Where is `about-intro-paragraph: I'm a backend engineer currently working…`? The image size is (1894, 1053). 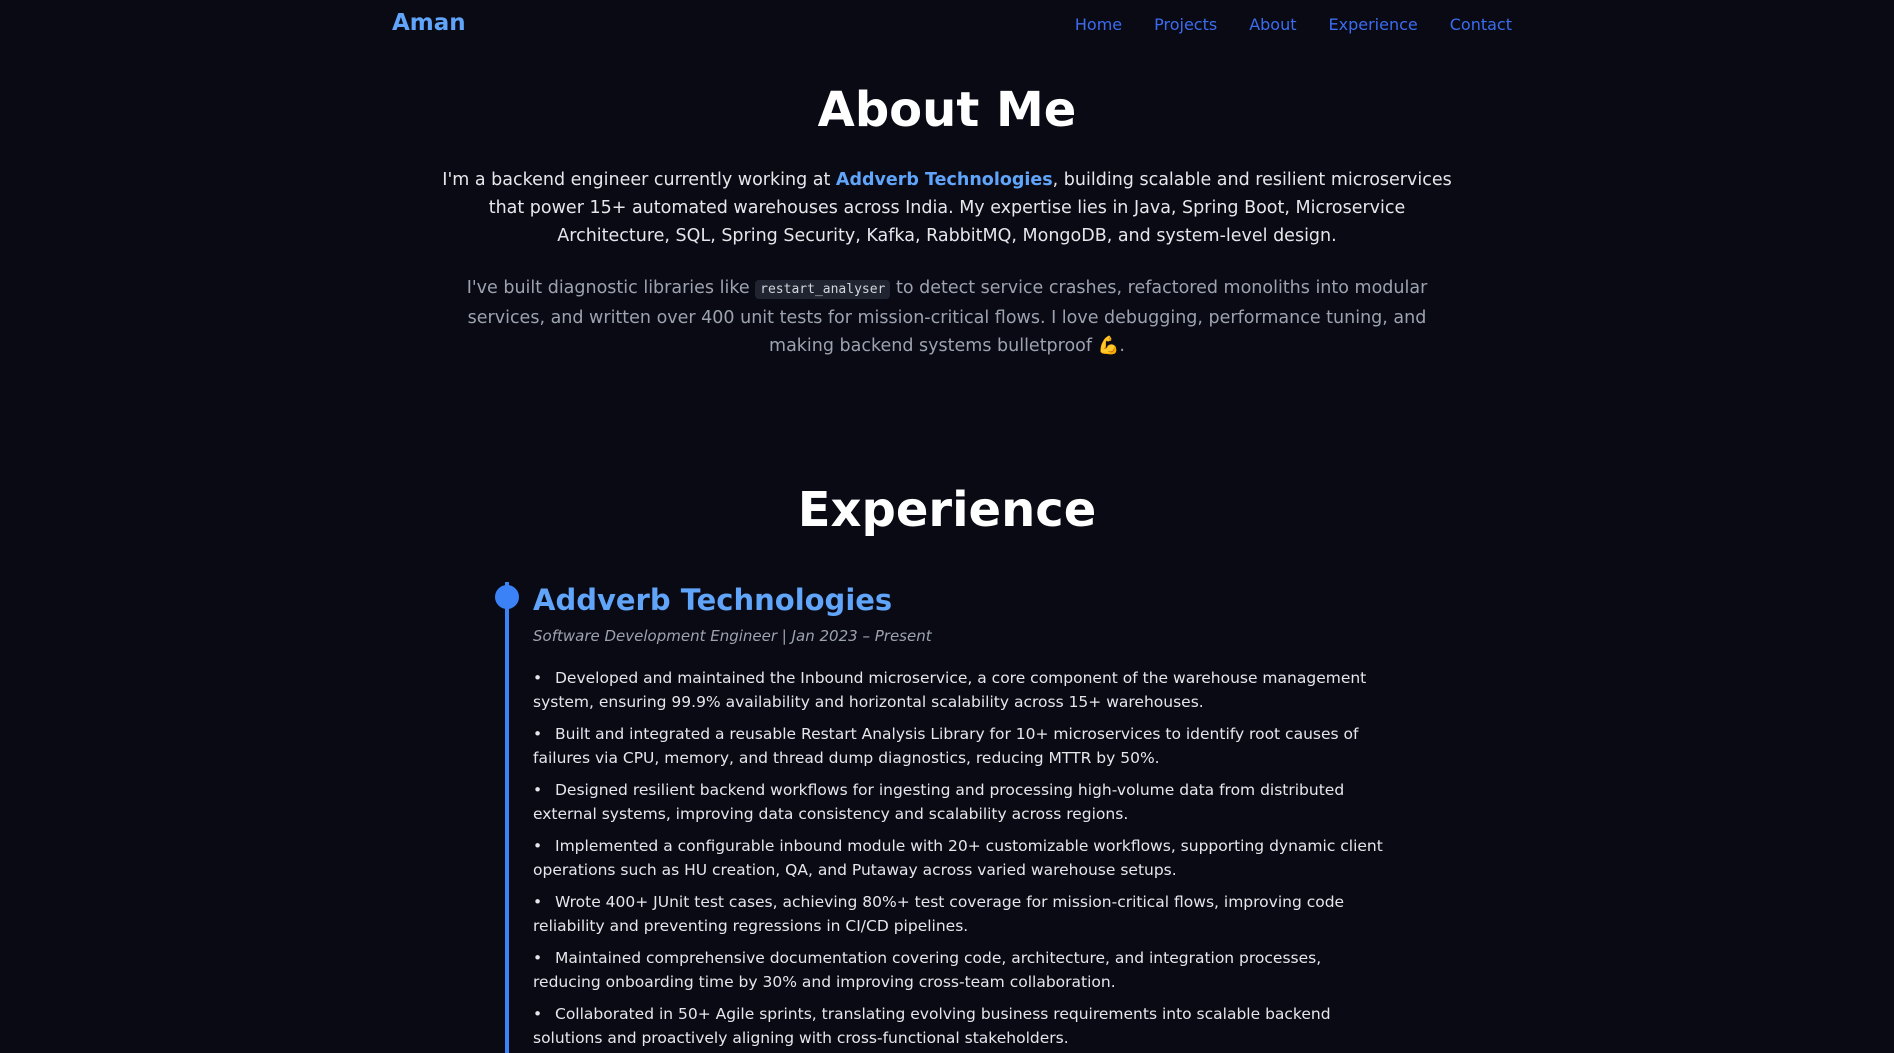 about-intro-paragraph: I'm a backend engineer currently working… is located at coordinates (947, 208).